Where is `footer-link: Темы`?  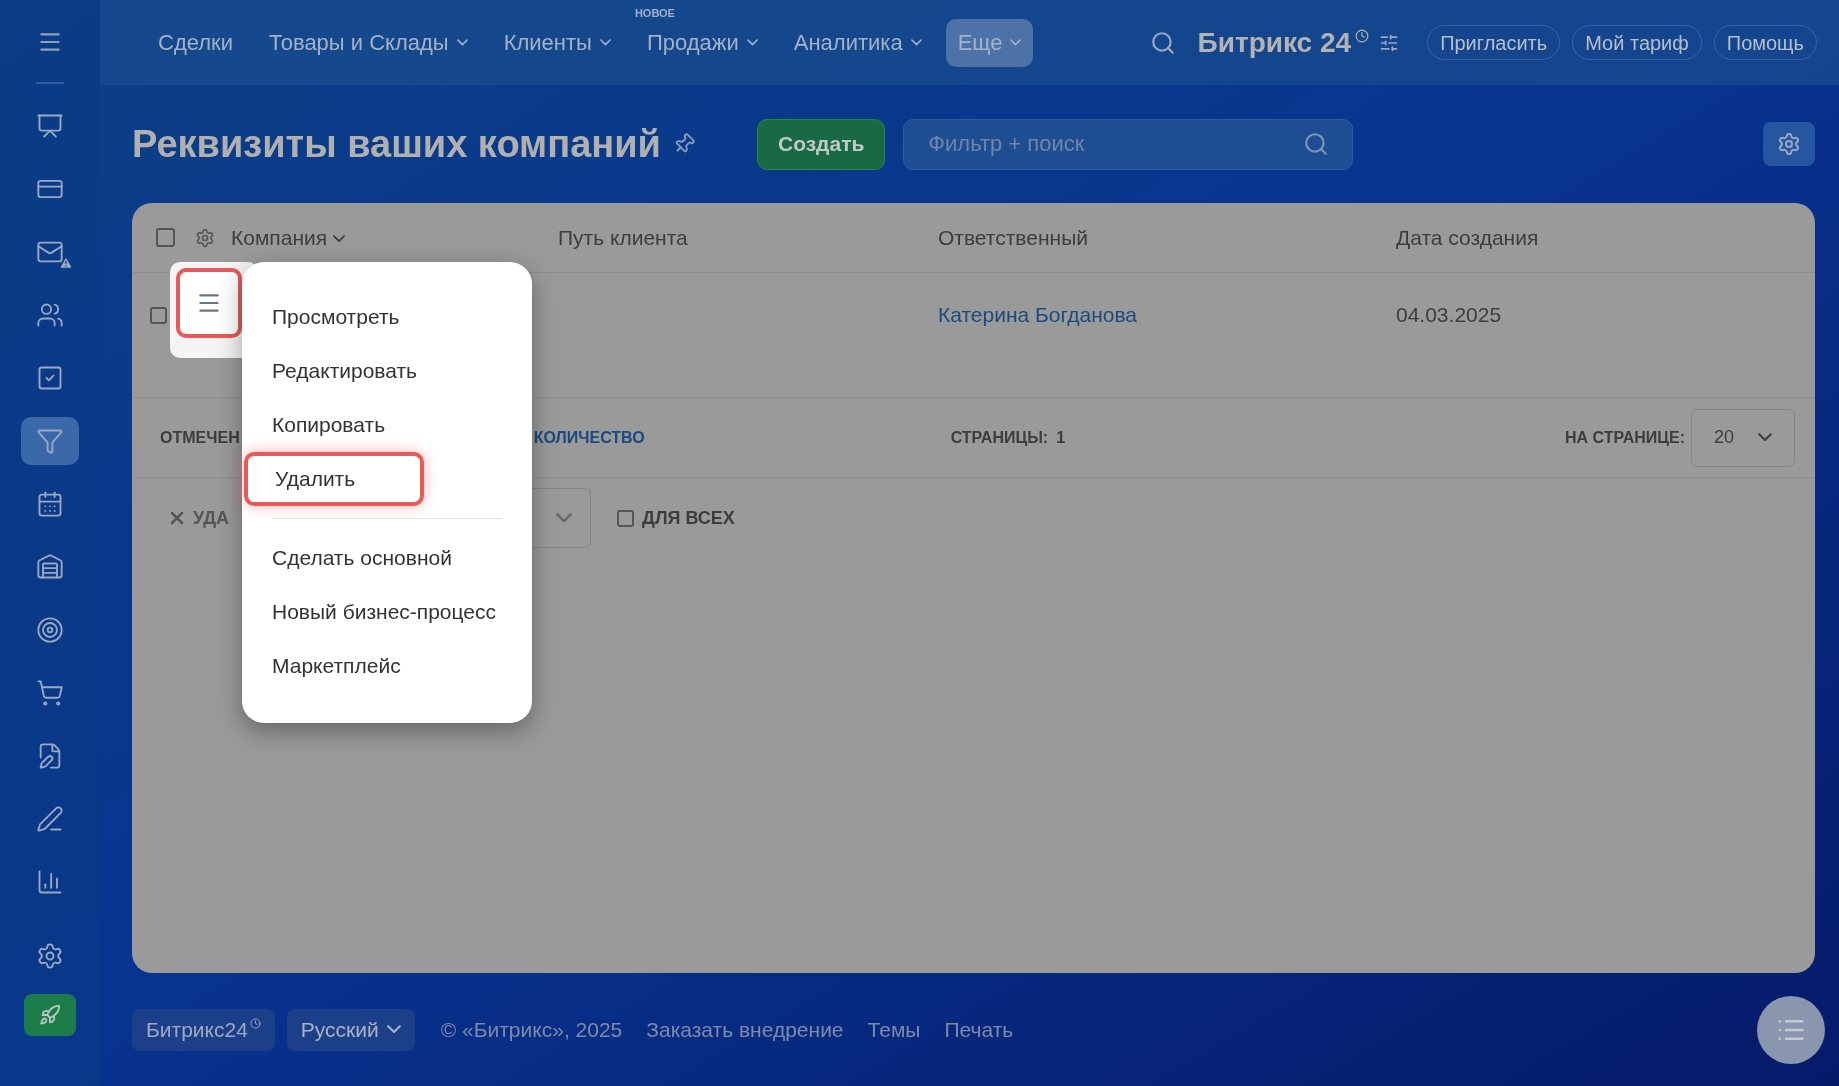
footer-link: Темы is located at coordinates (894, 1029).